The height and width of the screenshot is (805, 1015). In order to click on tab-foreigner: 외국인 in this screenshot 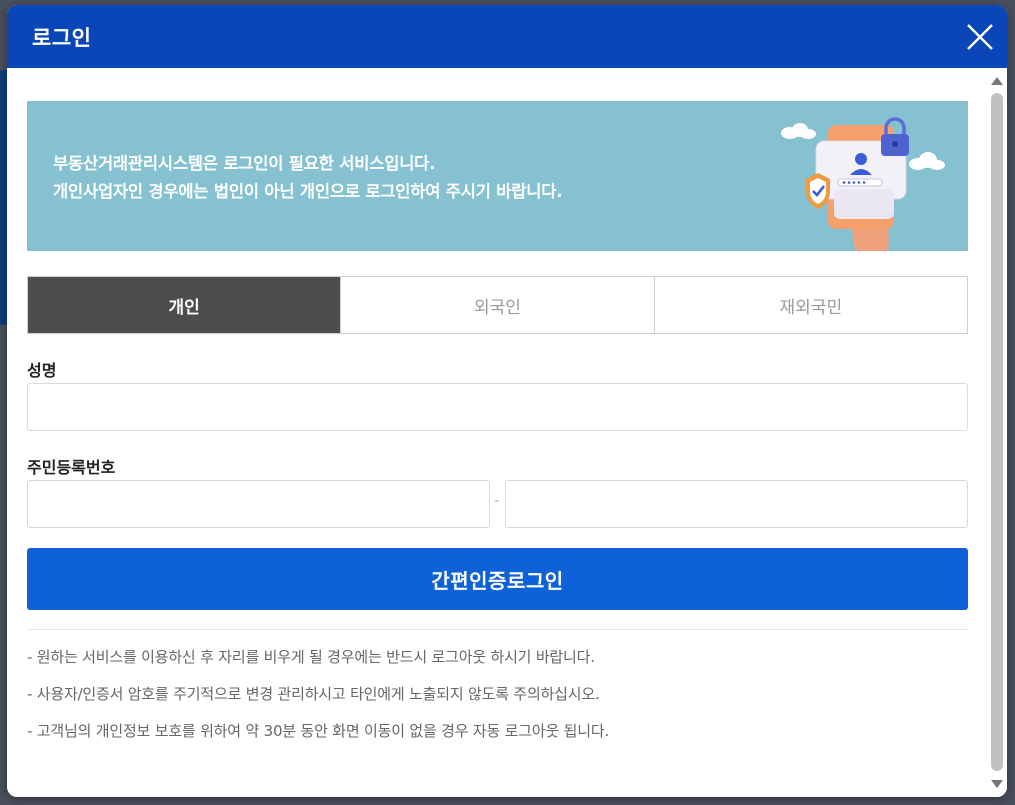, I will do `click(497, 305)`.